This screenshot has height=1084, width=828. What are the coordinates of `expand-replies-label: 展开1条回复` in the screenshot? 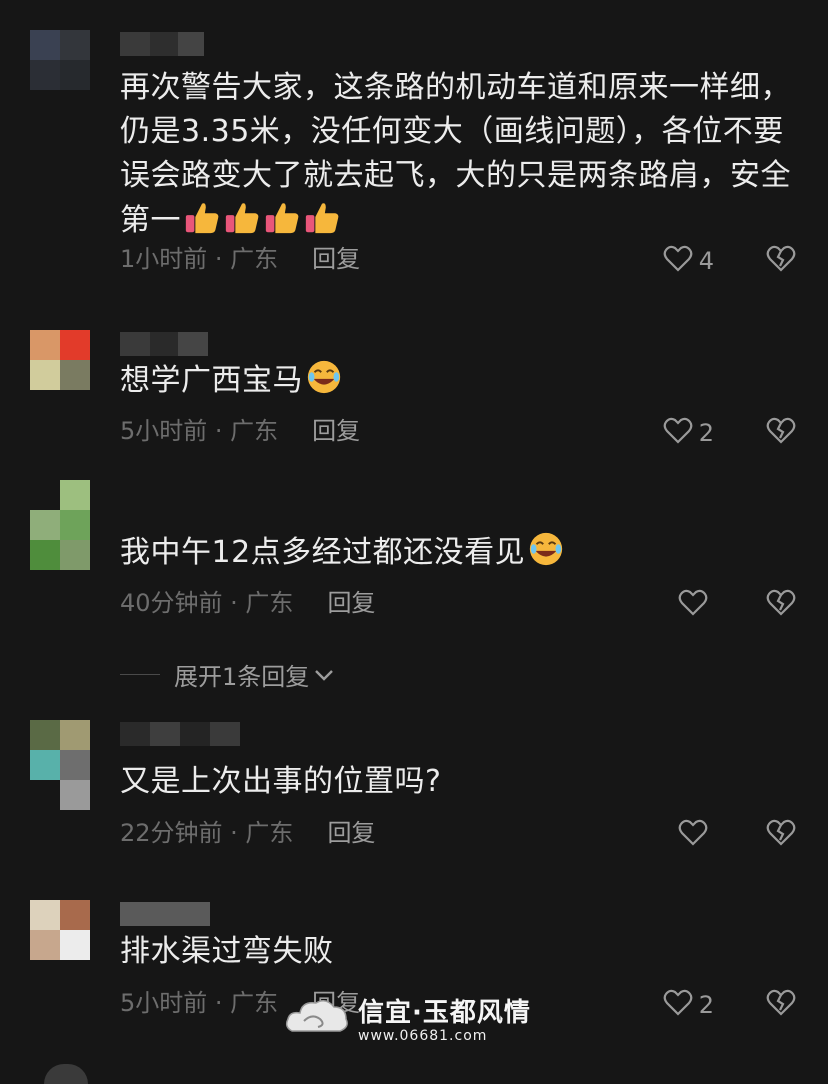 It's located at (242, 677).